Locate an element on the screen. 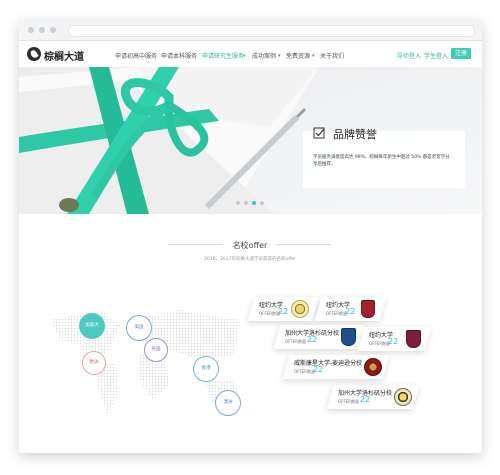 The image size is (500, 475). offers-title: 名校offer is located at coordinates (250, 245).